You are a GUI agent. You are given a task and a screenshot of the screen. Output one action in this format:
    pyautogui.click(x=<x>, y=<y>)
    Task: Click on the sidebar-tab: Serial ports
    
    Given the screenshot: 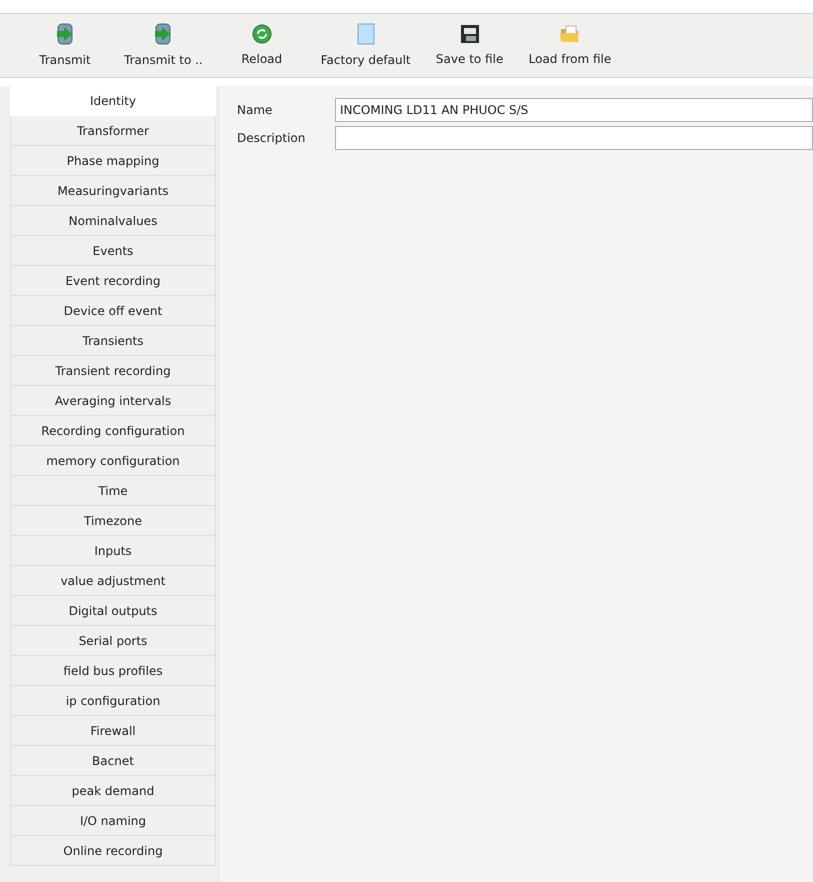 What is the action you would take?
    pyautogui.click(x=113, y=641)
    